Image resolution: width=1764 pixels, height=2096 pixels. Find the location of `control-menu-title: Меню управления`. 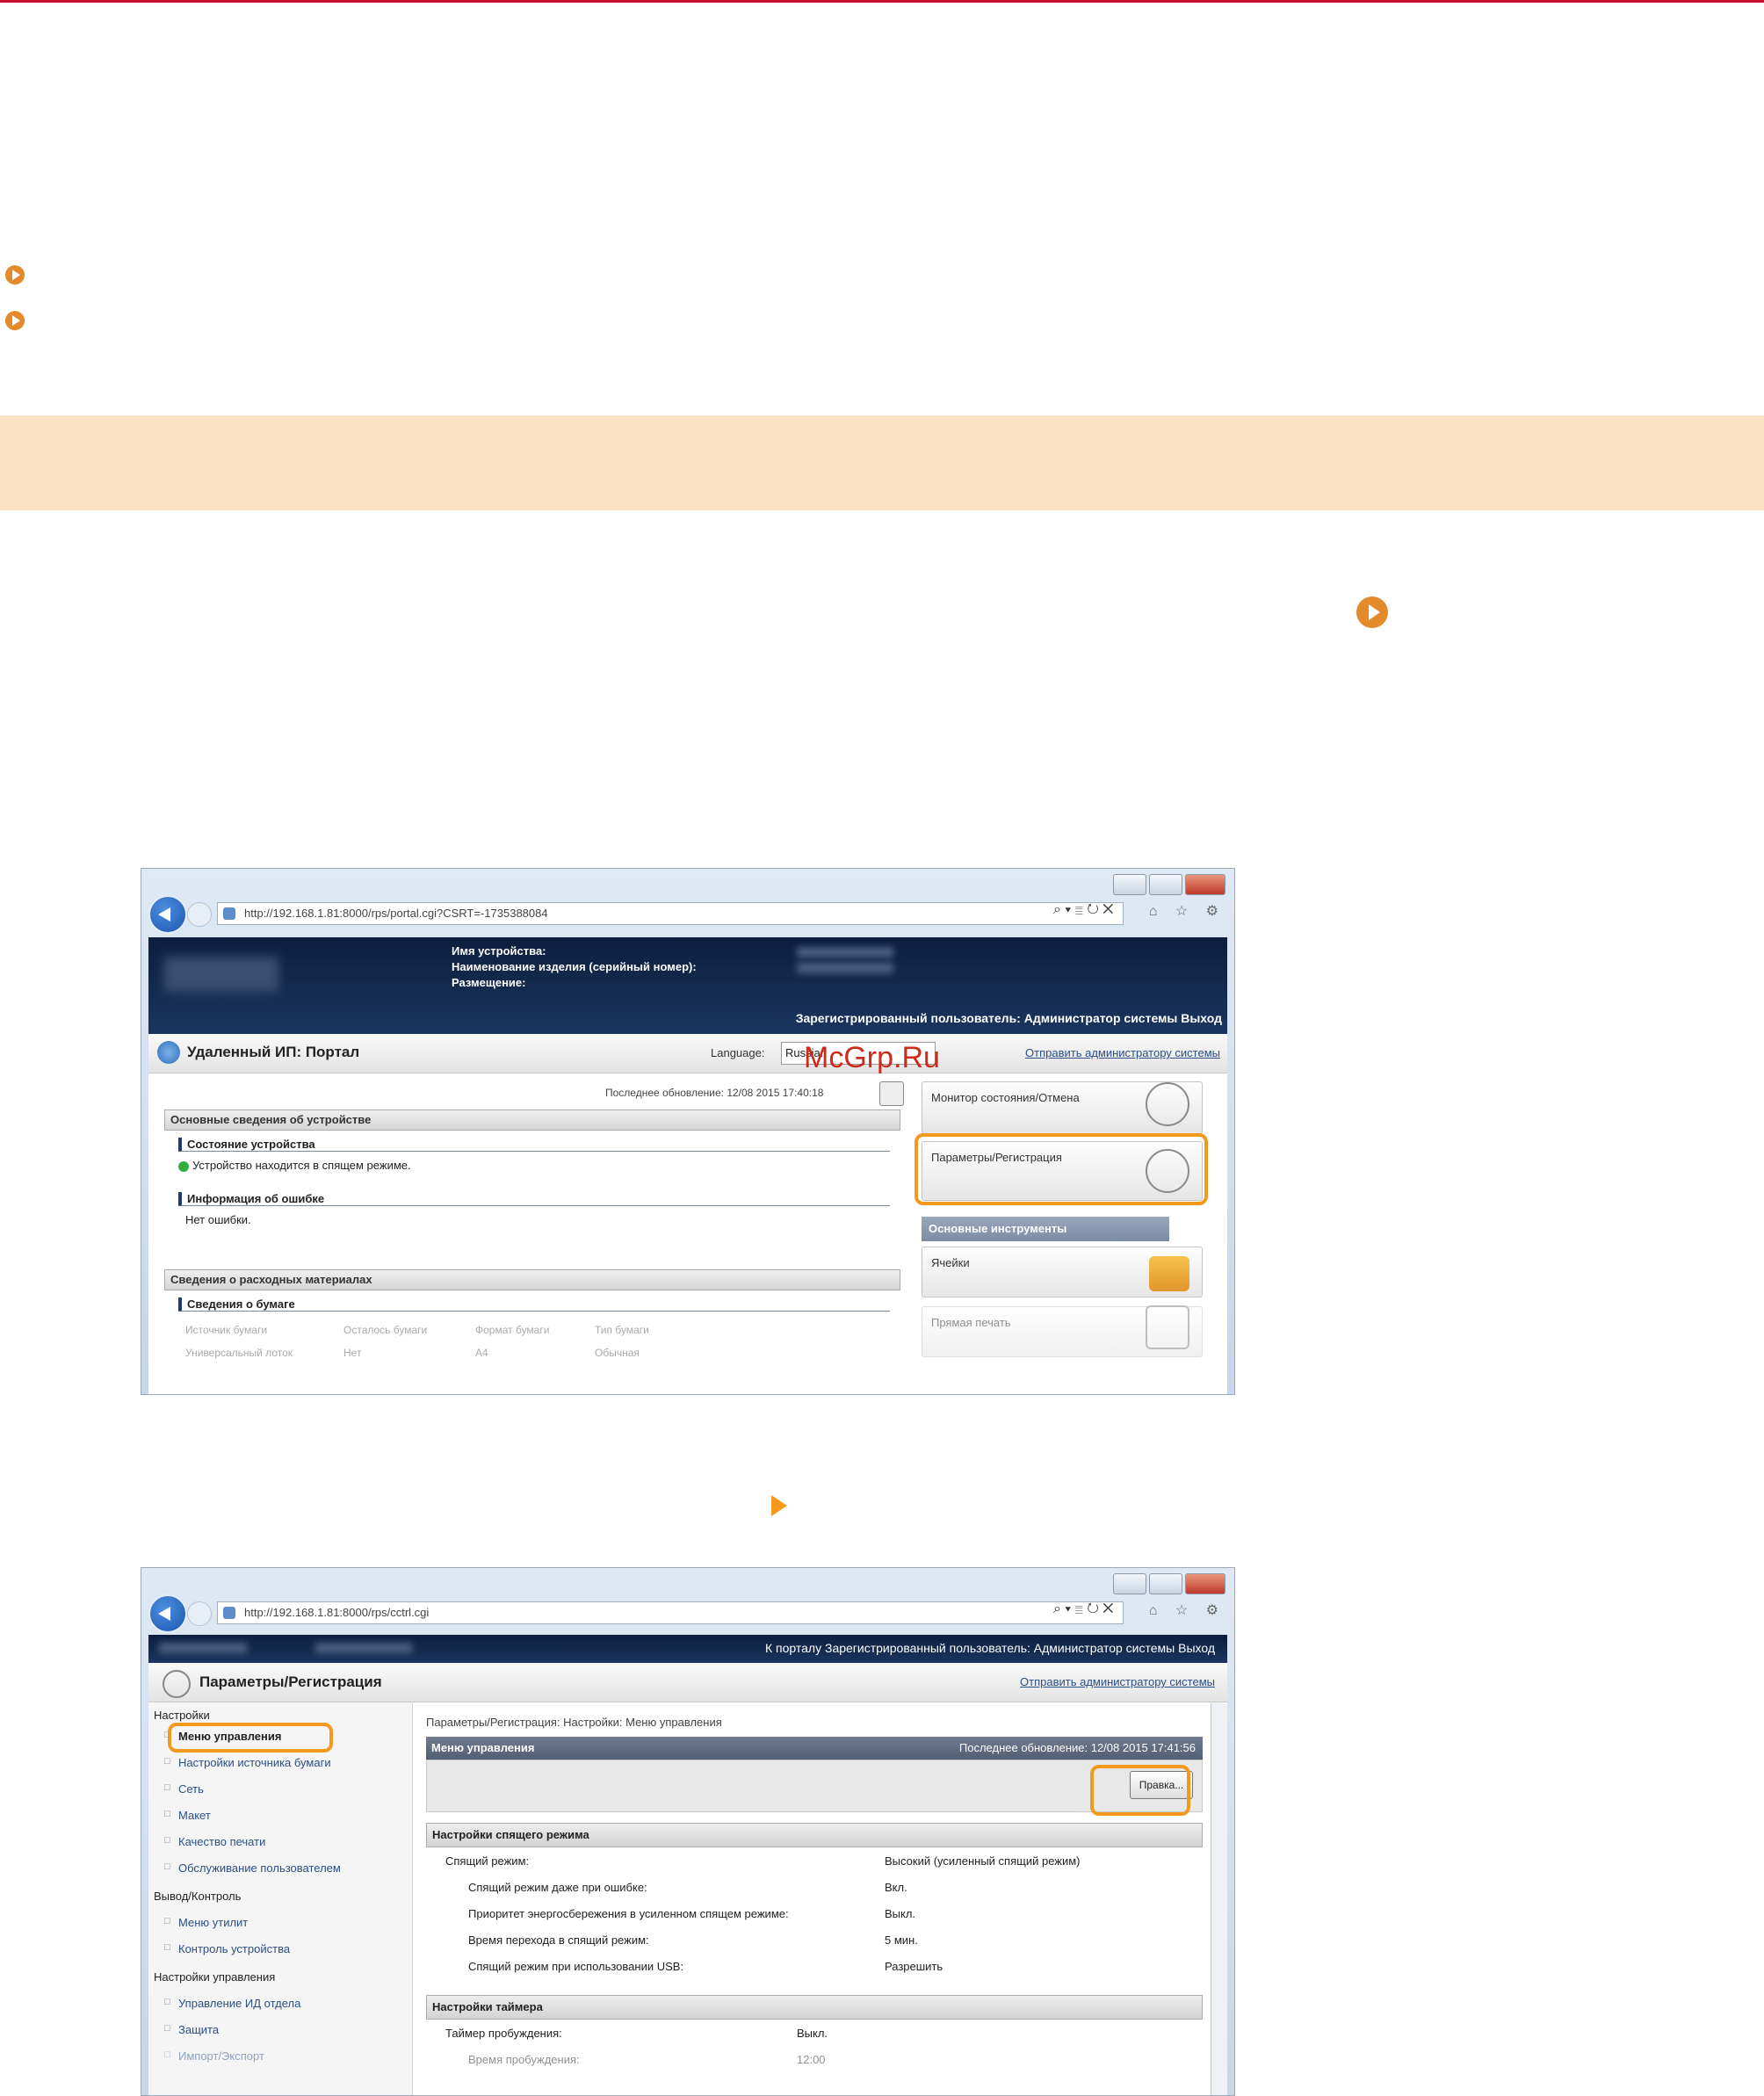

control-menu-title: Меню управления is located at coordinates (483, 1747).